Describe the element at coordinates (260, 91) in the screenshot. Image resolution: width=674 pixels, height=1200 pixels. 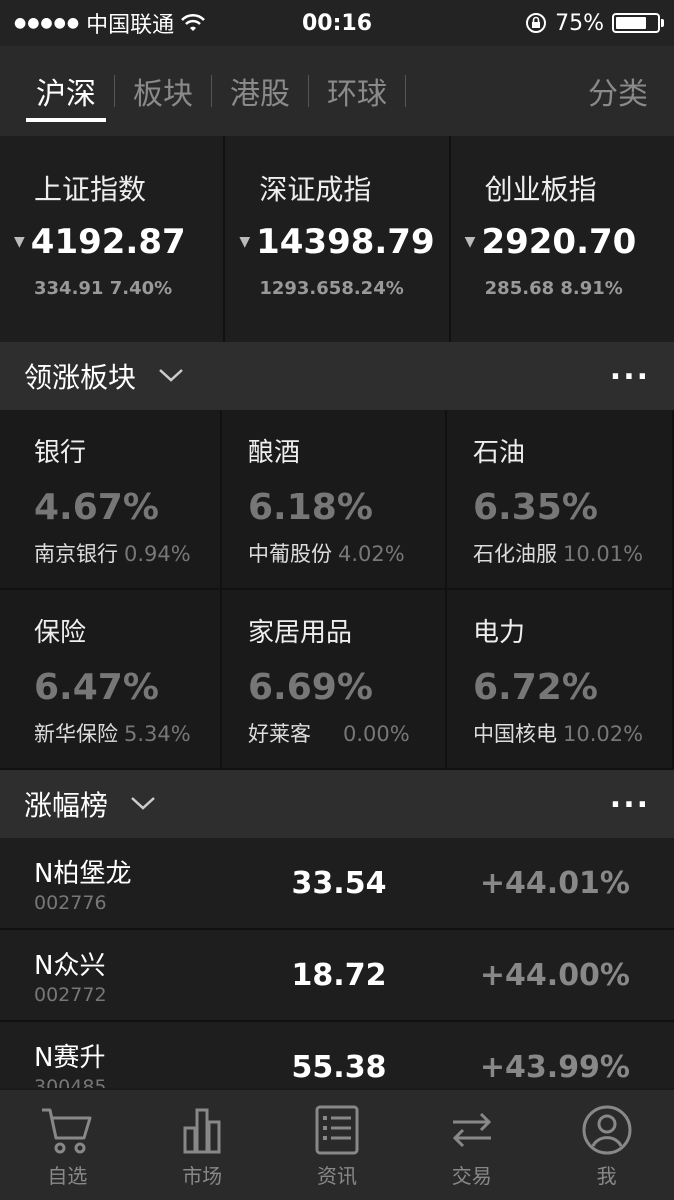
I see `tab-hk-stocks: 港股` at that location.